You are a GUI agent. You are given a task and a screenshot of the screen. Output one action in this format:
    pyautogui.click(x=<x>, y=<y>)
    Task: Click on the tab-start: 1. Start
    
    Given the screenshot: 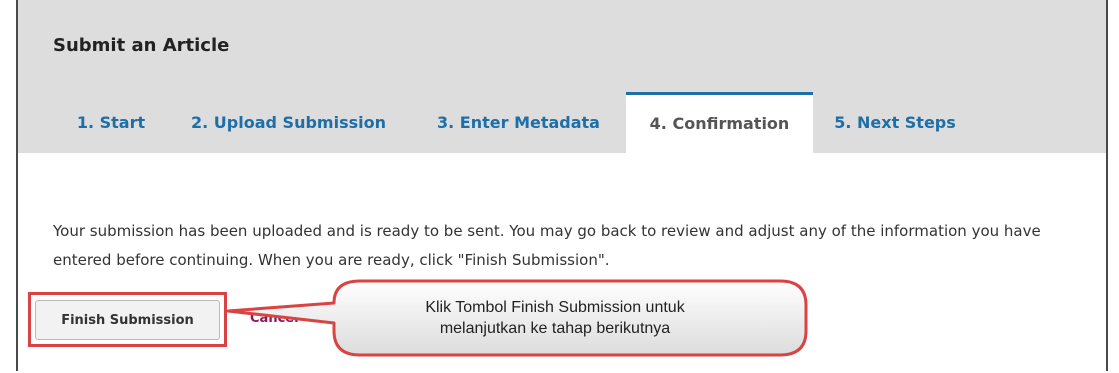 What is the action you would take?
    pyautogui.click(x=111, y=122)
    